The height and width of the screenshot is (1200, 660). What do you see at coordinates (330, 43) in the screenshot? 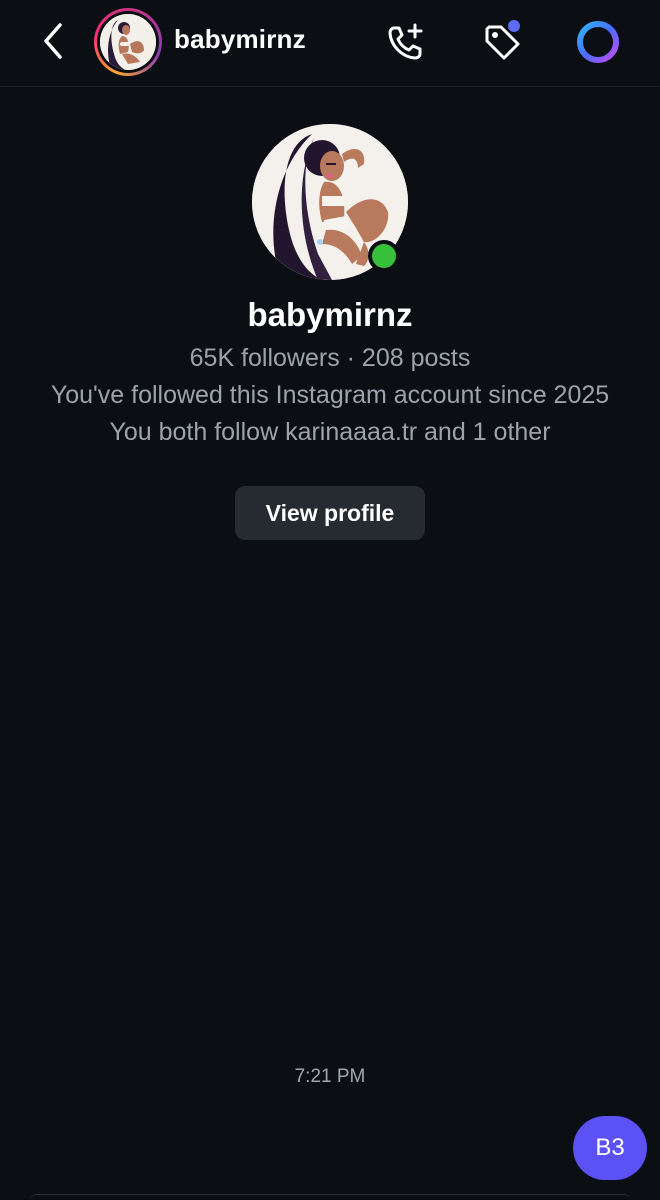
I see `thread-header: babymirnz` at bounding box center [330, 43].